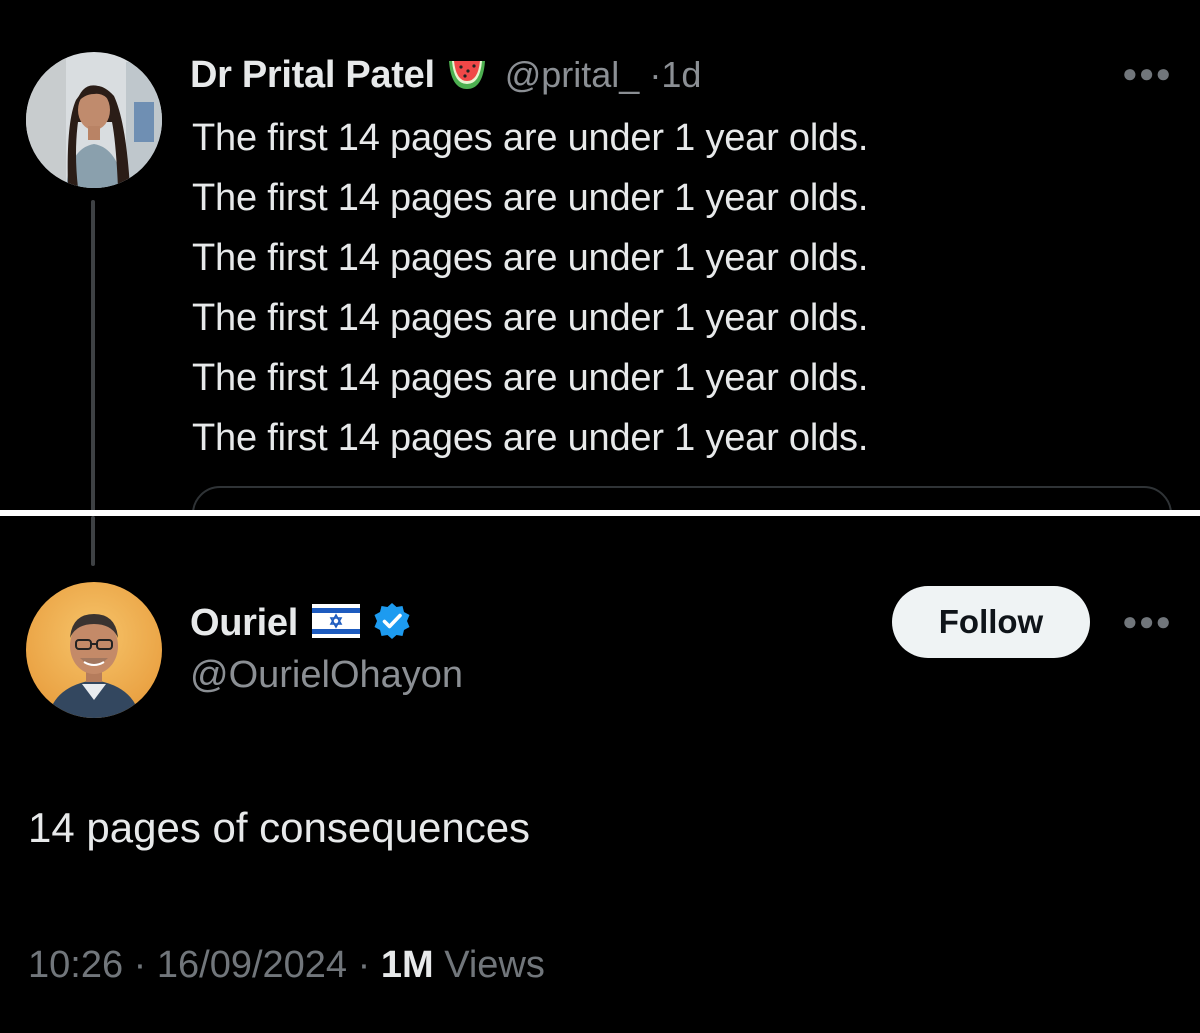 The width and height of the screenshot is (1200, 1033). I want to click on reply-author-display-name: Ouriel, so click(244, 623).